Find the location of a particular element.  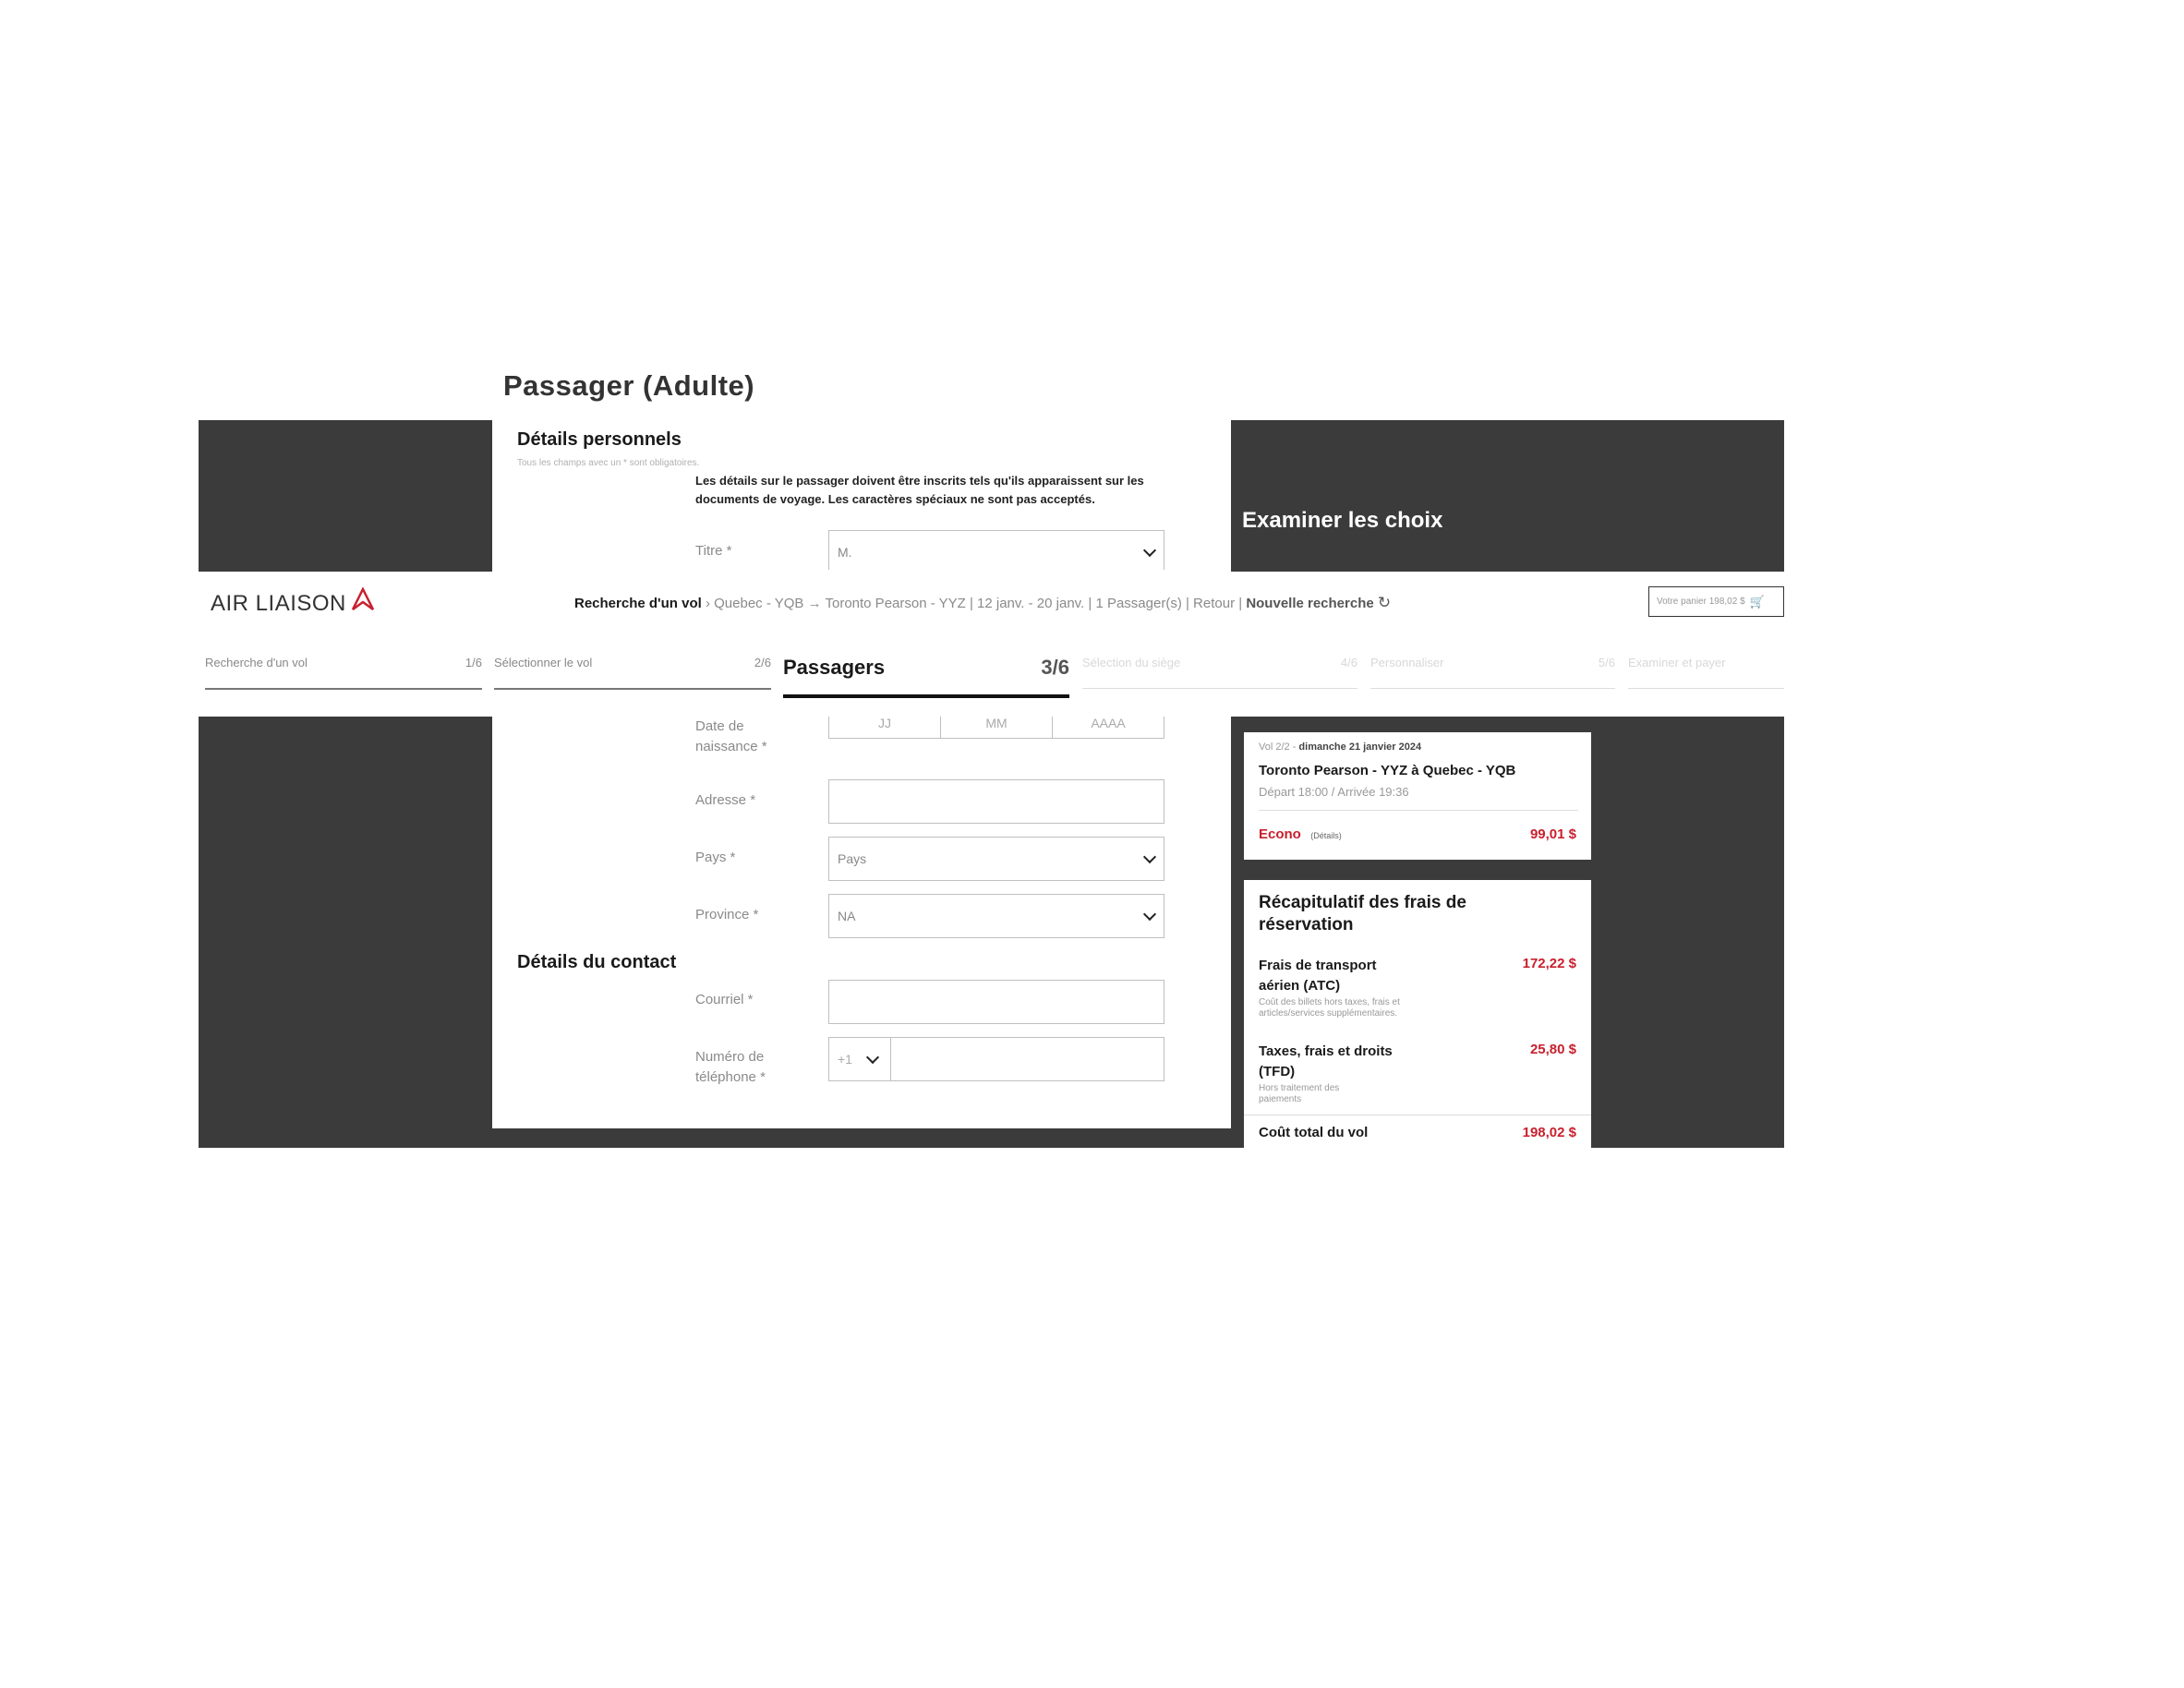

province-select-value: NA is located at coordinates (847, 916).